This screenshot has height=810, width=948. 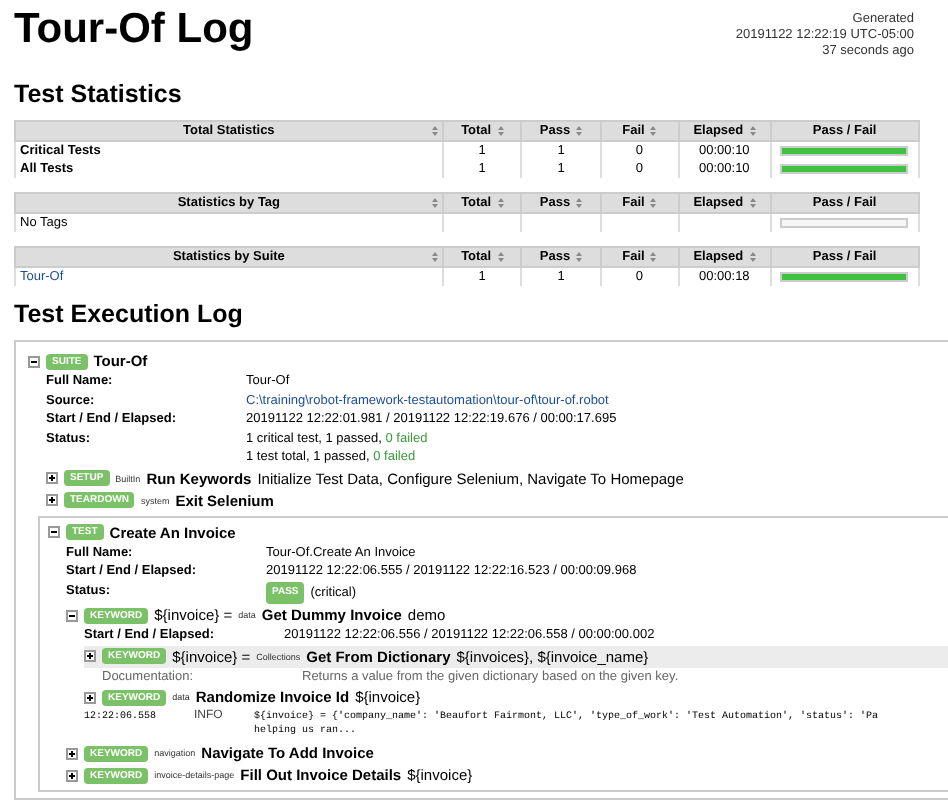 I want to click on section-title: Test Statistics, so click(x=99, y=94).